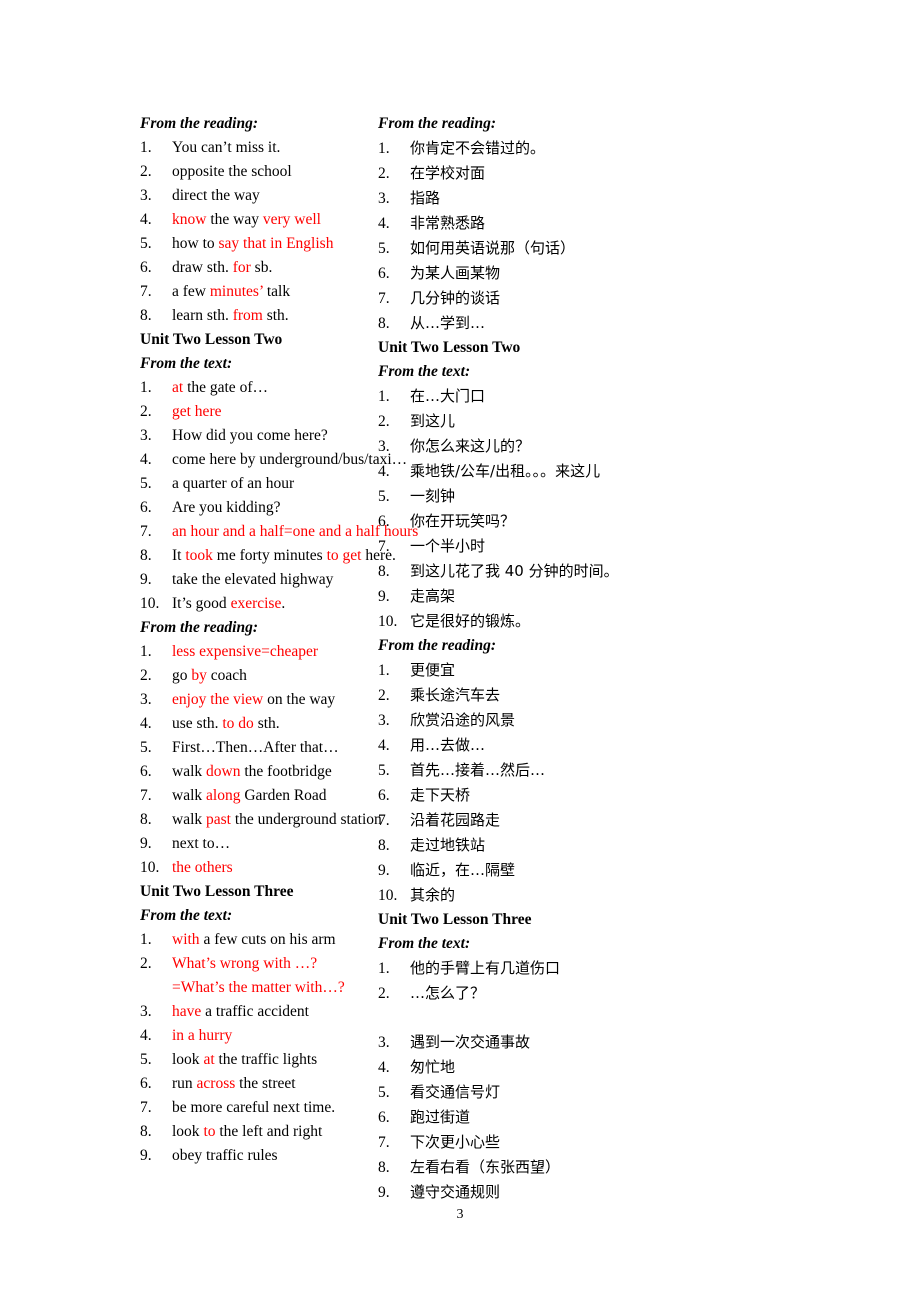 This screenshot has width=920, height=1302. Describe the element at coordinates (199, 555) in the screenshot. I see `highlighted-phrase: took` at that location.